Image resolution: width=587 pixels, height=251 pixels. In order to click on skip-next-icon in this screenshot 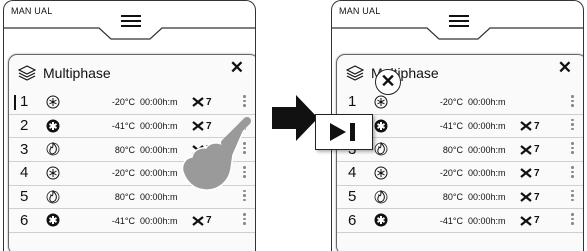, I will do `click(342, 132)`.